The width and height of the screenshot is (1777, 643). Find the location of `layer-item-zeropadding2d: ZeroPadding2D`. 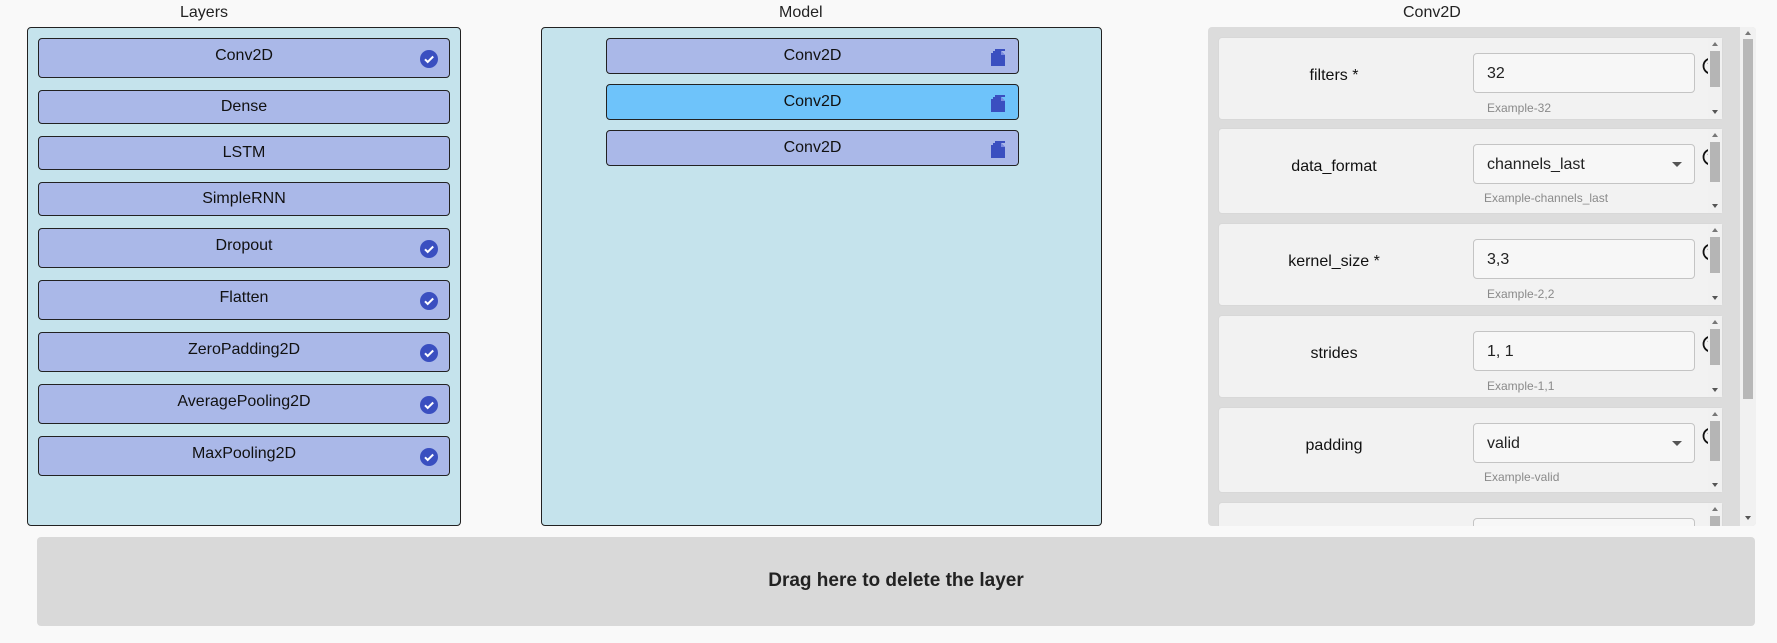

layer-item-zeropadding2d: ZeroPadding2D is located at coordinates (244, 352).